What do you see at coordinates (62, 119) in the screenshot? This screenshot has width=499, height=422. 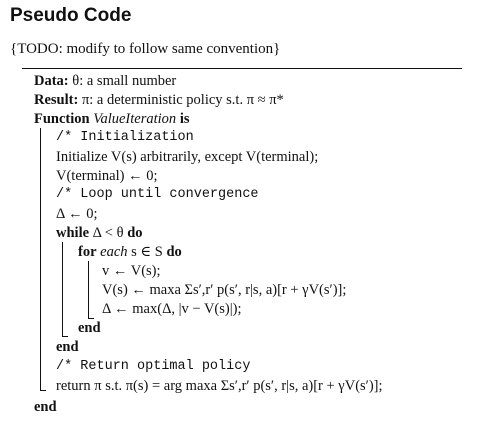 I see `function-keyword: Function` at bounding box center [62, 119].